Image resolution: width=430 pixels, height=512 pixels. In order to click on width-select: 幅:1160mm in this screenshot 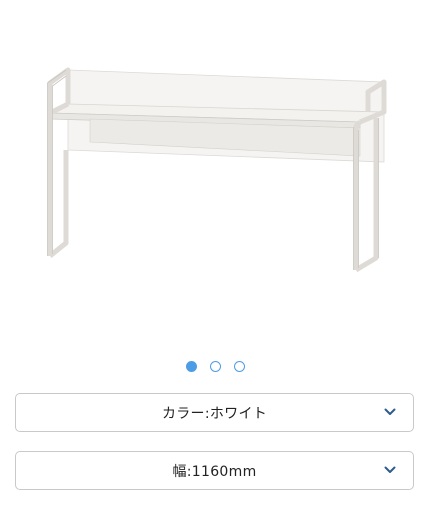, I will do `click(214, 470)`.